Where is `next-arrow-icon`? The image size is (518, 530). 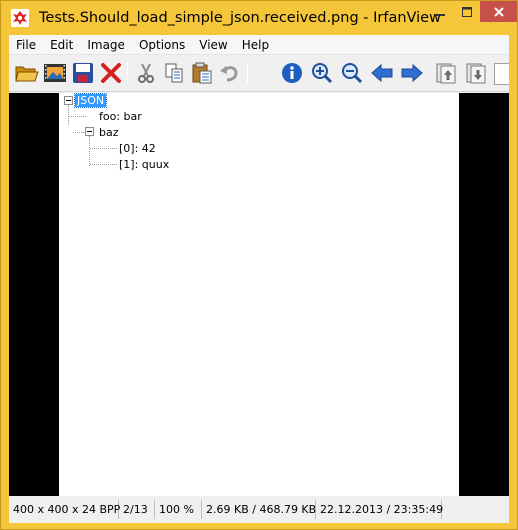 next-arrow-icon is located at coordinates (412, 73).